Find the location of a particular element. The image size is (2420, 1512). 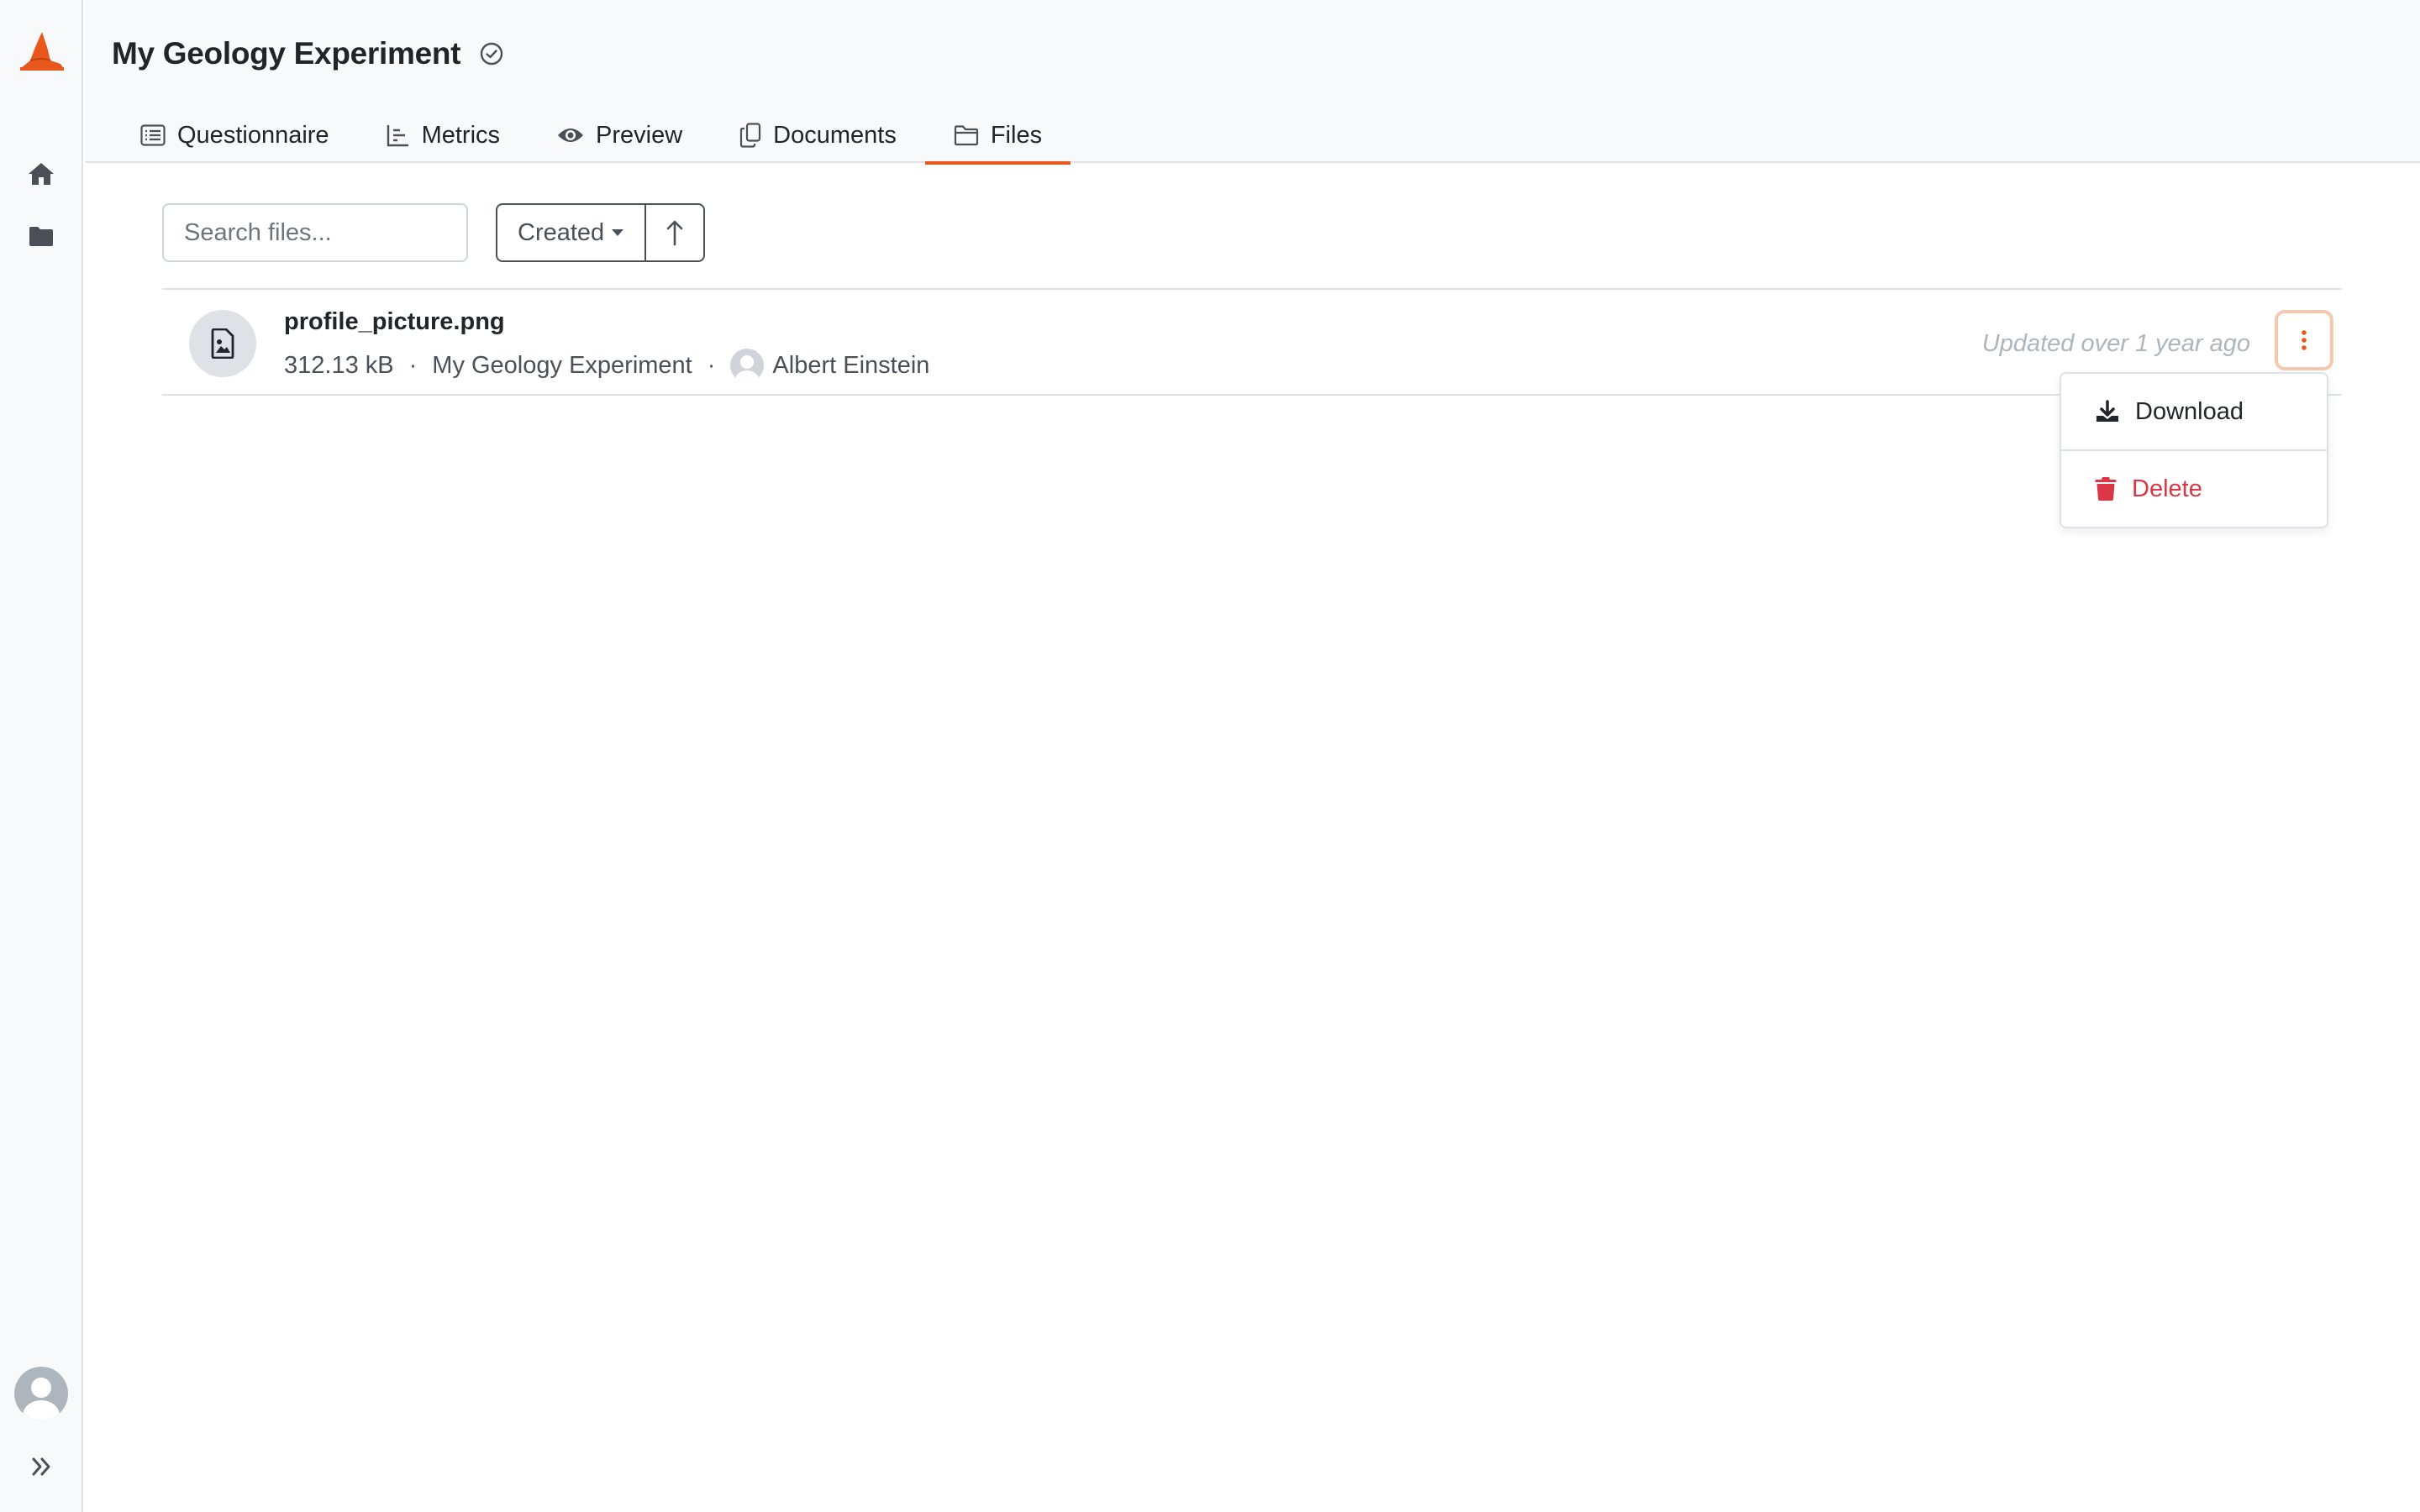

sort-direction-button is located at coordinates (673, 232).